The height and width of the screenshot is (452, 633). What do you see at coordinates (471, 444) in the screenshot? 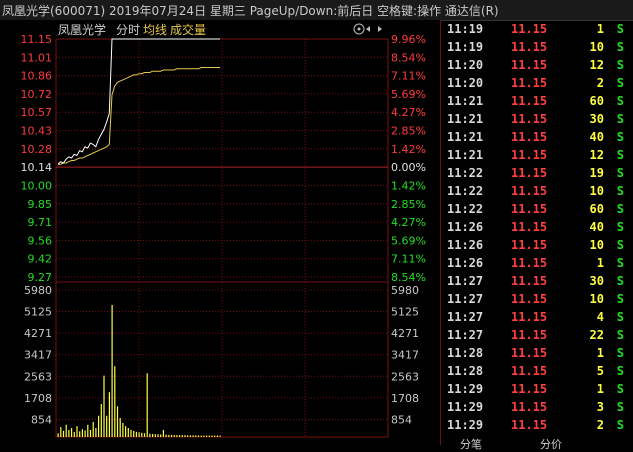
I see `tab-ticks: 分笔` at bounding box center [471, 444].